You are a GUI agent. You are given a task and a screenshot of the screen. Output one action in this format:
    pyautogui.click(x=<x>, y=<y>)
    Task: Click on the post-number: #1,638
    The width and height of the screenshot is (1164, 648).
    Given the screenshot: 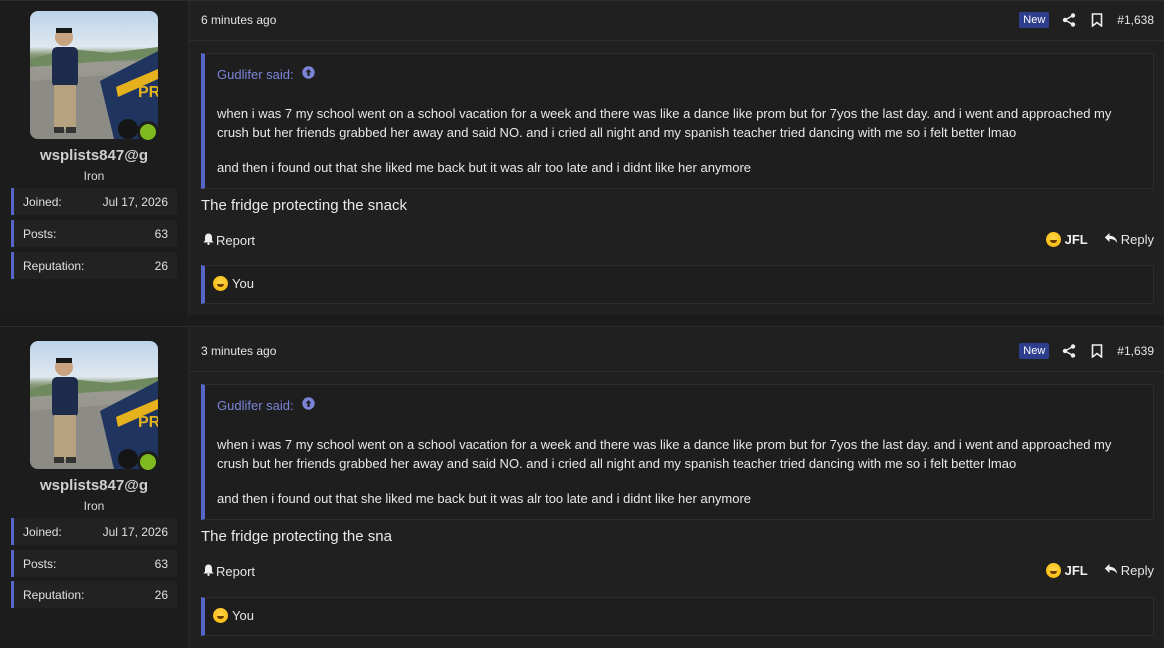 What is the action you would take?
    pyautogui.click(x=1135, y=20)
    